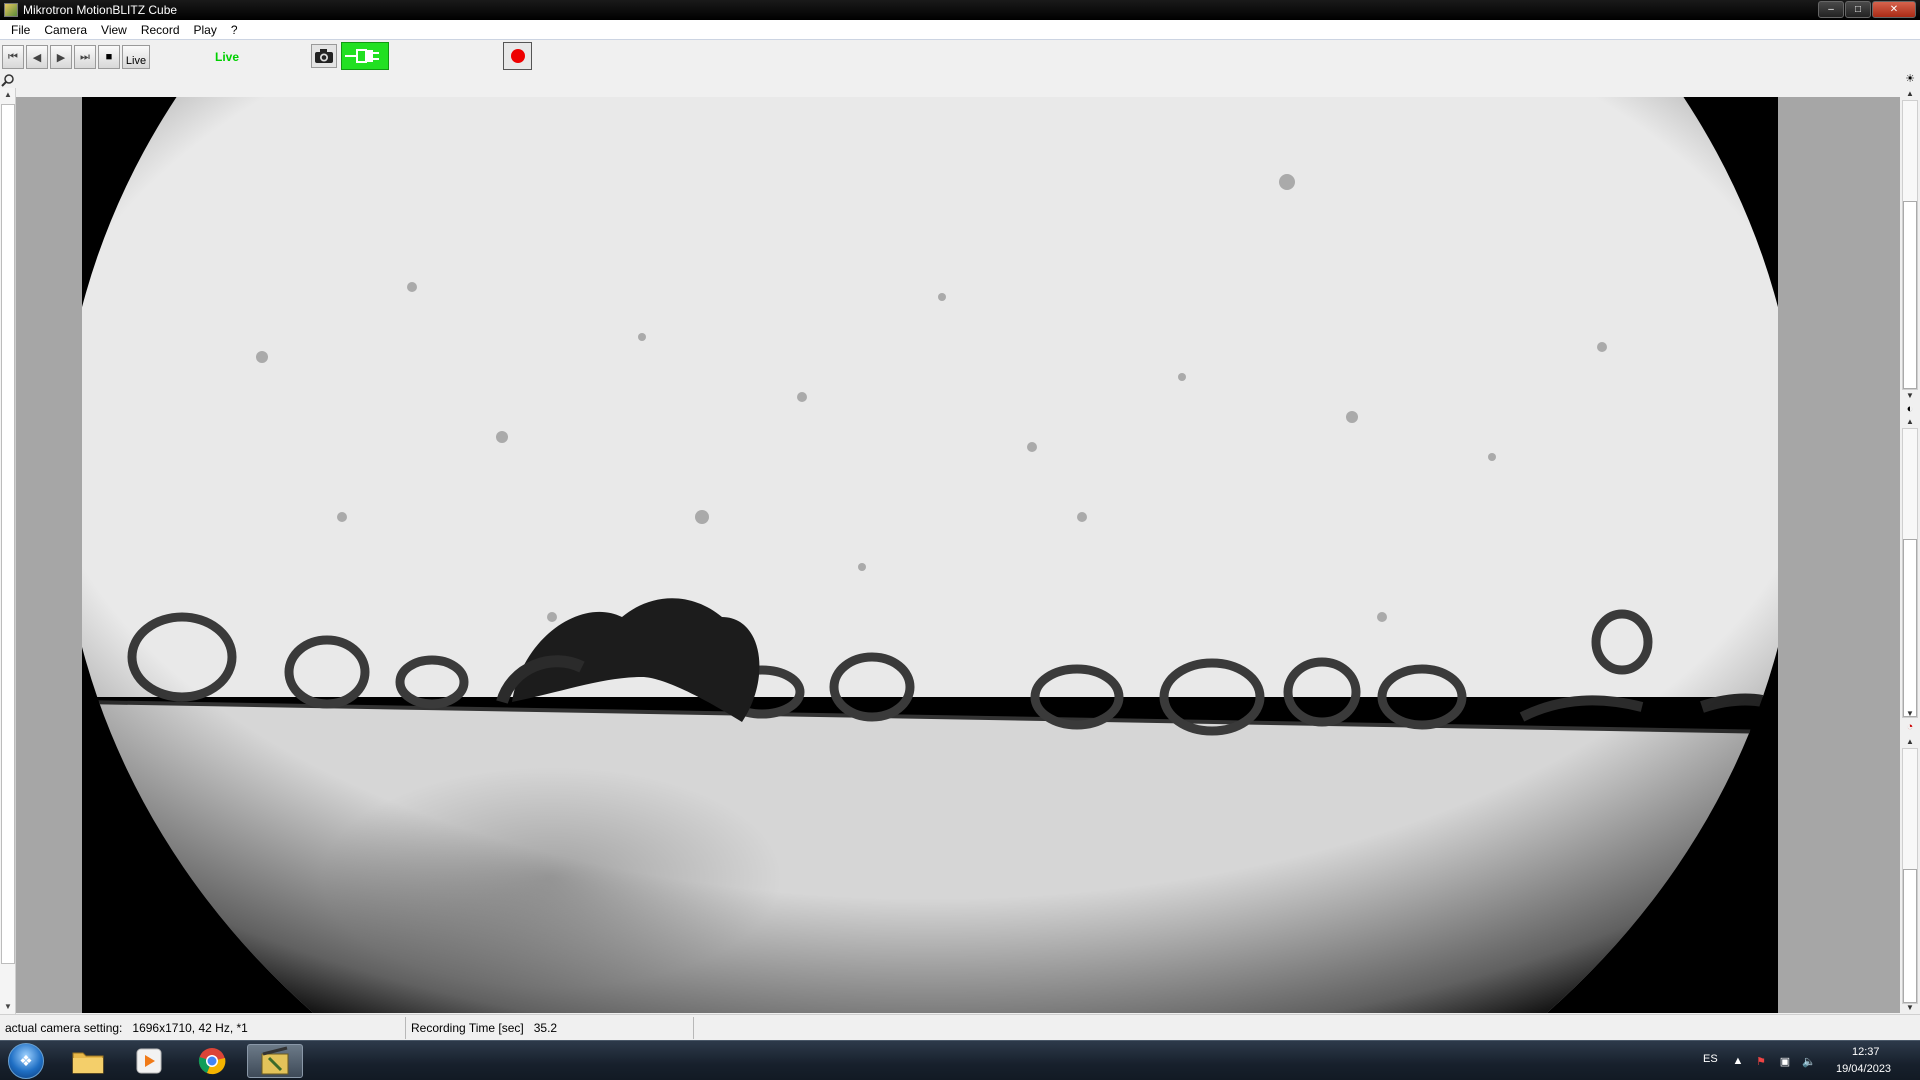  I want to click on step-forward-icon: ⏭, so click(85, 56).